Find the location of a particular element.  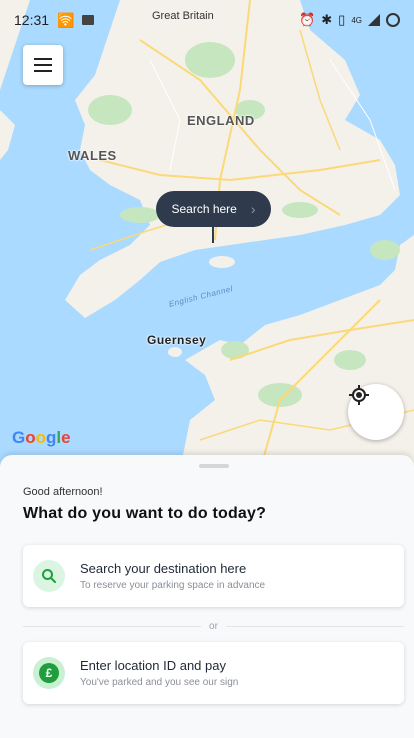

pound-icon-badge: £ is located at coordinates (49, 673).